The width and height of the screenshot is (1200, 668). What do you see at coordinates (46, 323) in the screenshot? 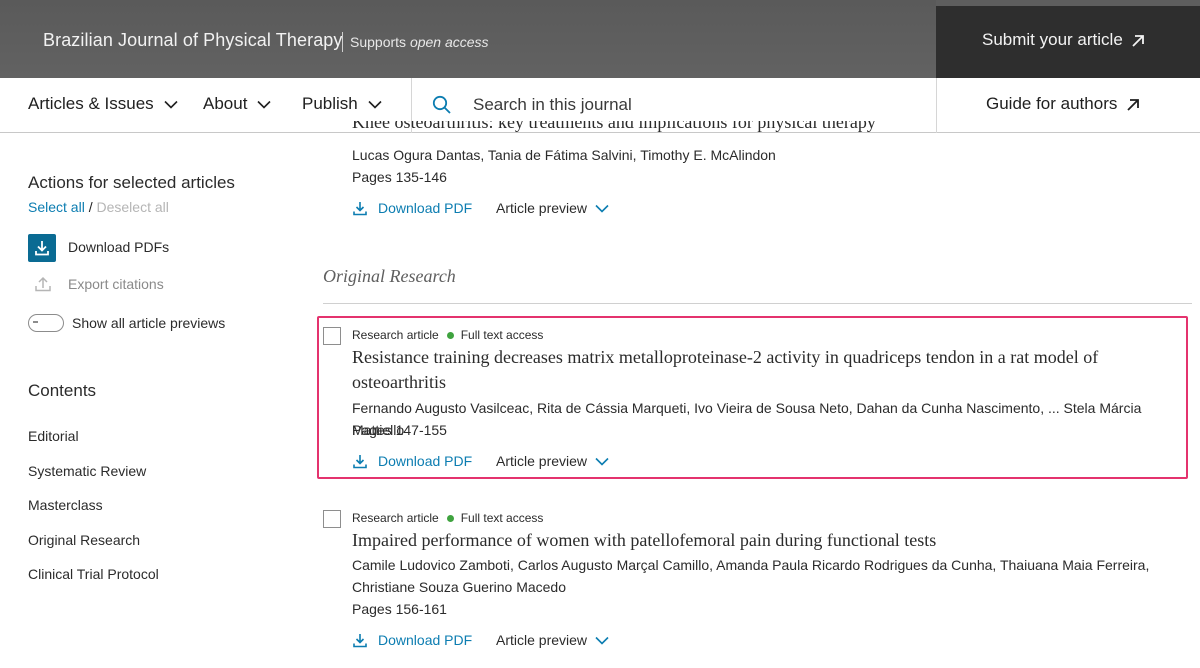
I see `show-previews-toggle` at bounding box center [46, 323].